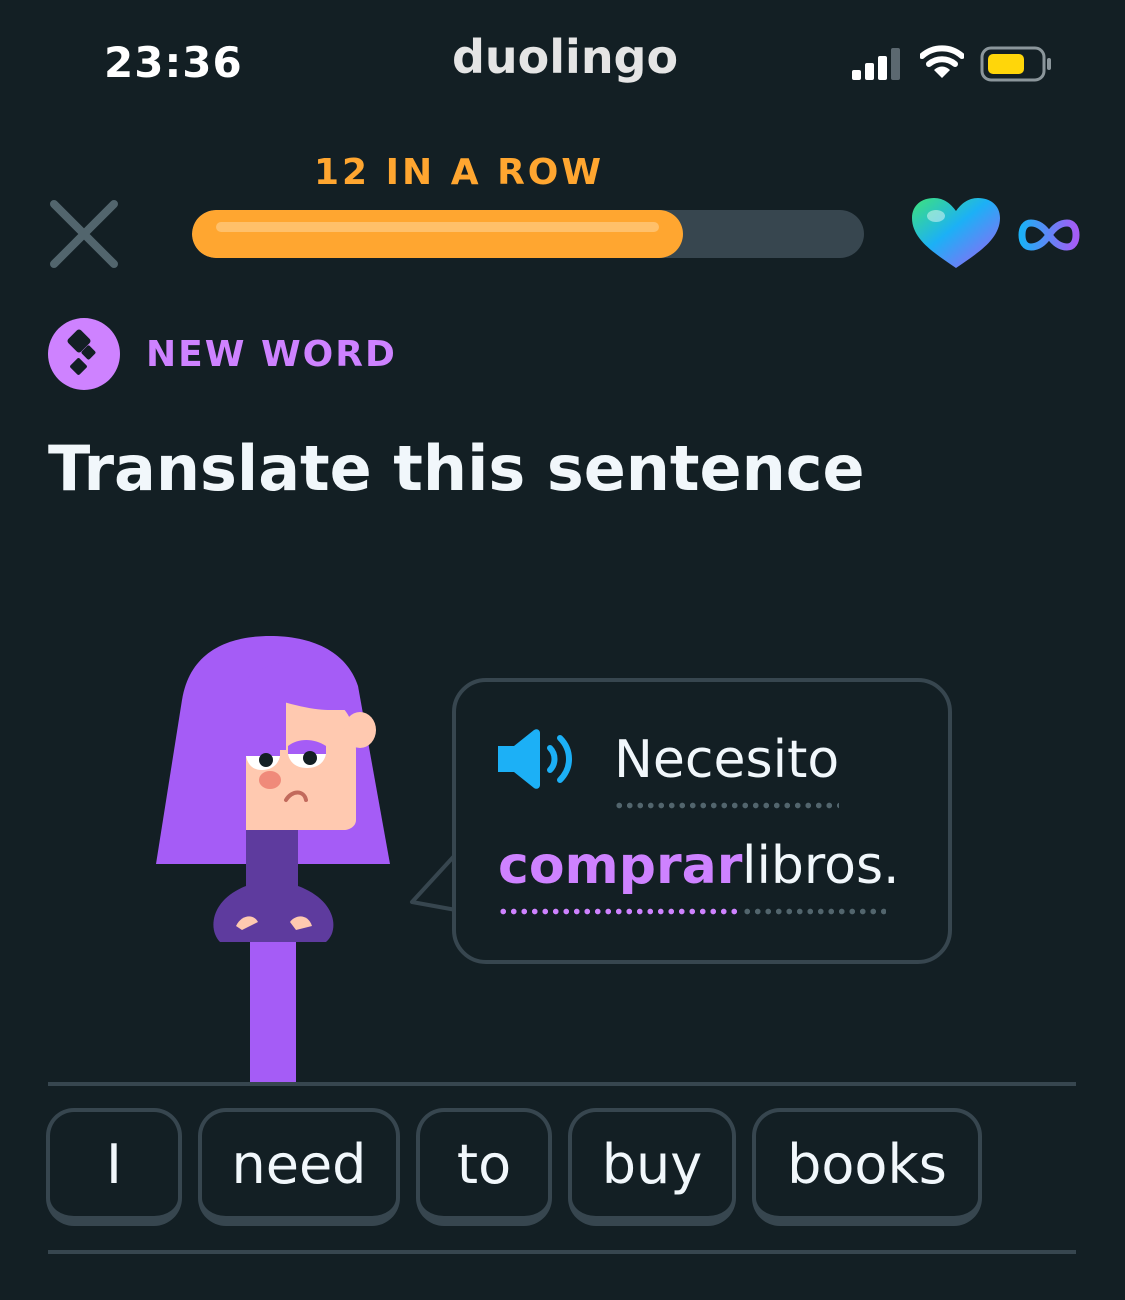 This screenshot has height=1300, width=1125. I want to click on speaker-icon, so click(539, 759).